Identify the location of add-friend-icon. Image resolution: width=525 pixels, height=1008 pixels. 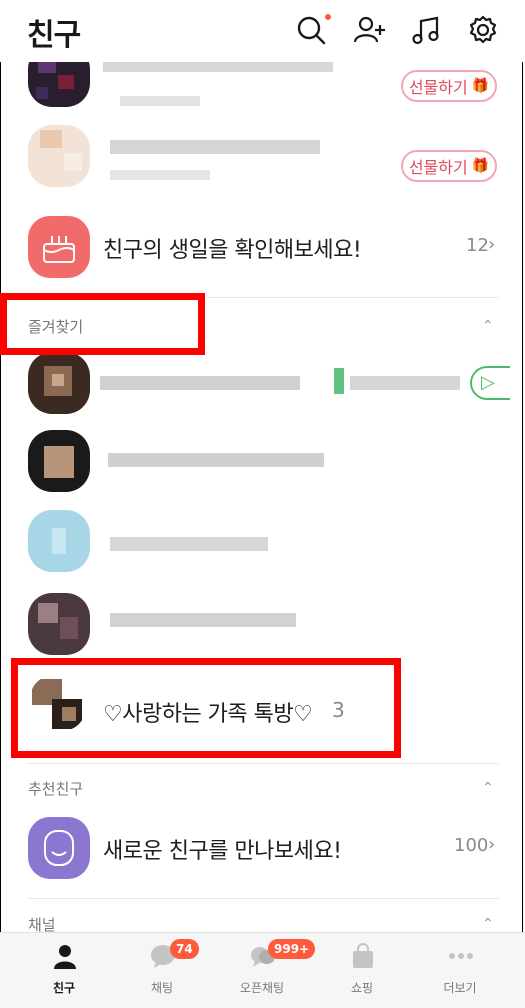
(369, 30).